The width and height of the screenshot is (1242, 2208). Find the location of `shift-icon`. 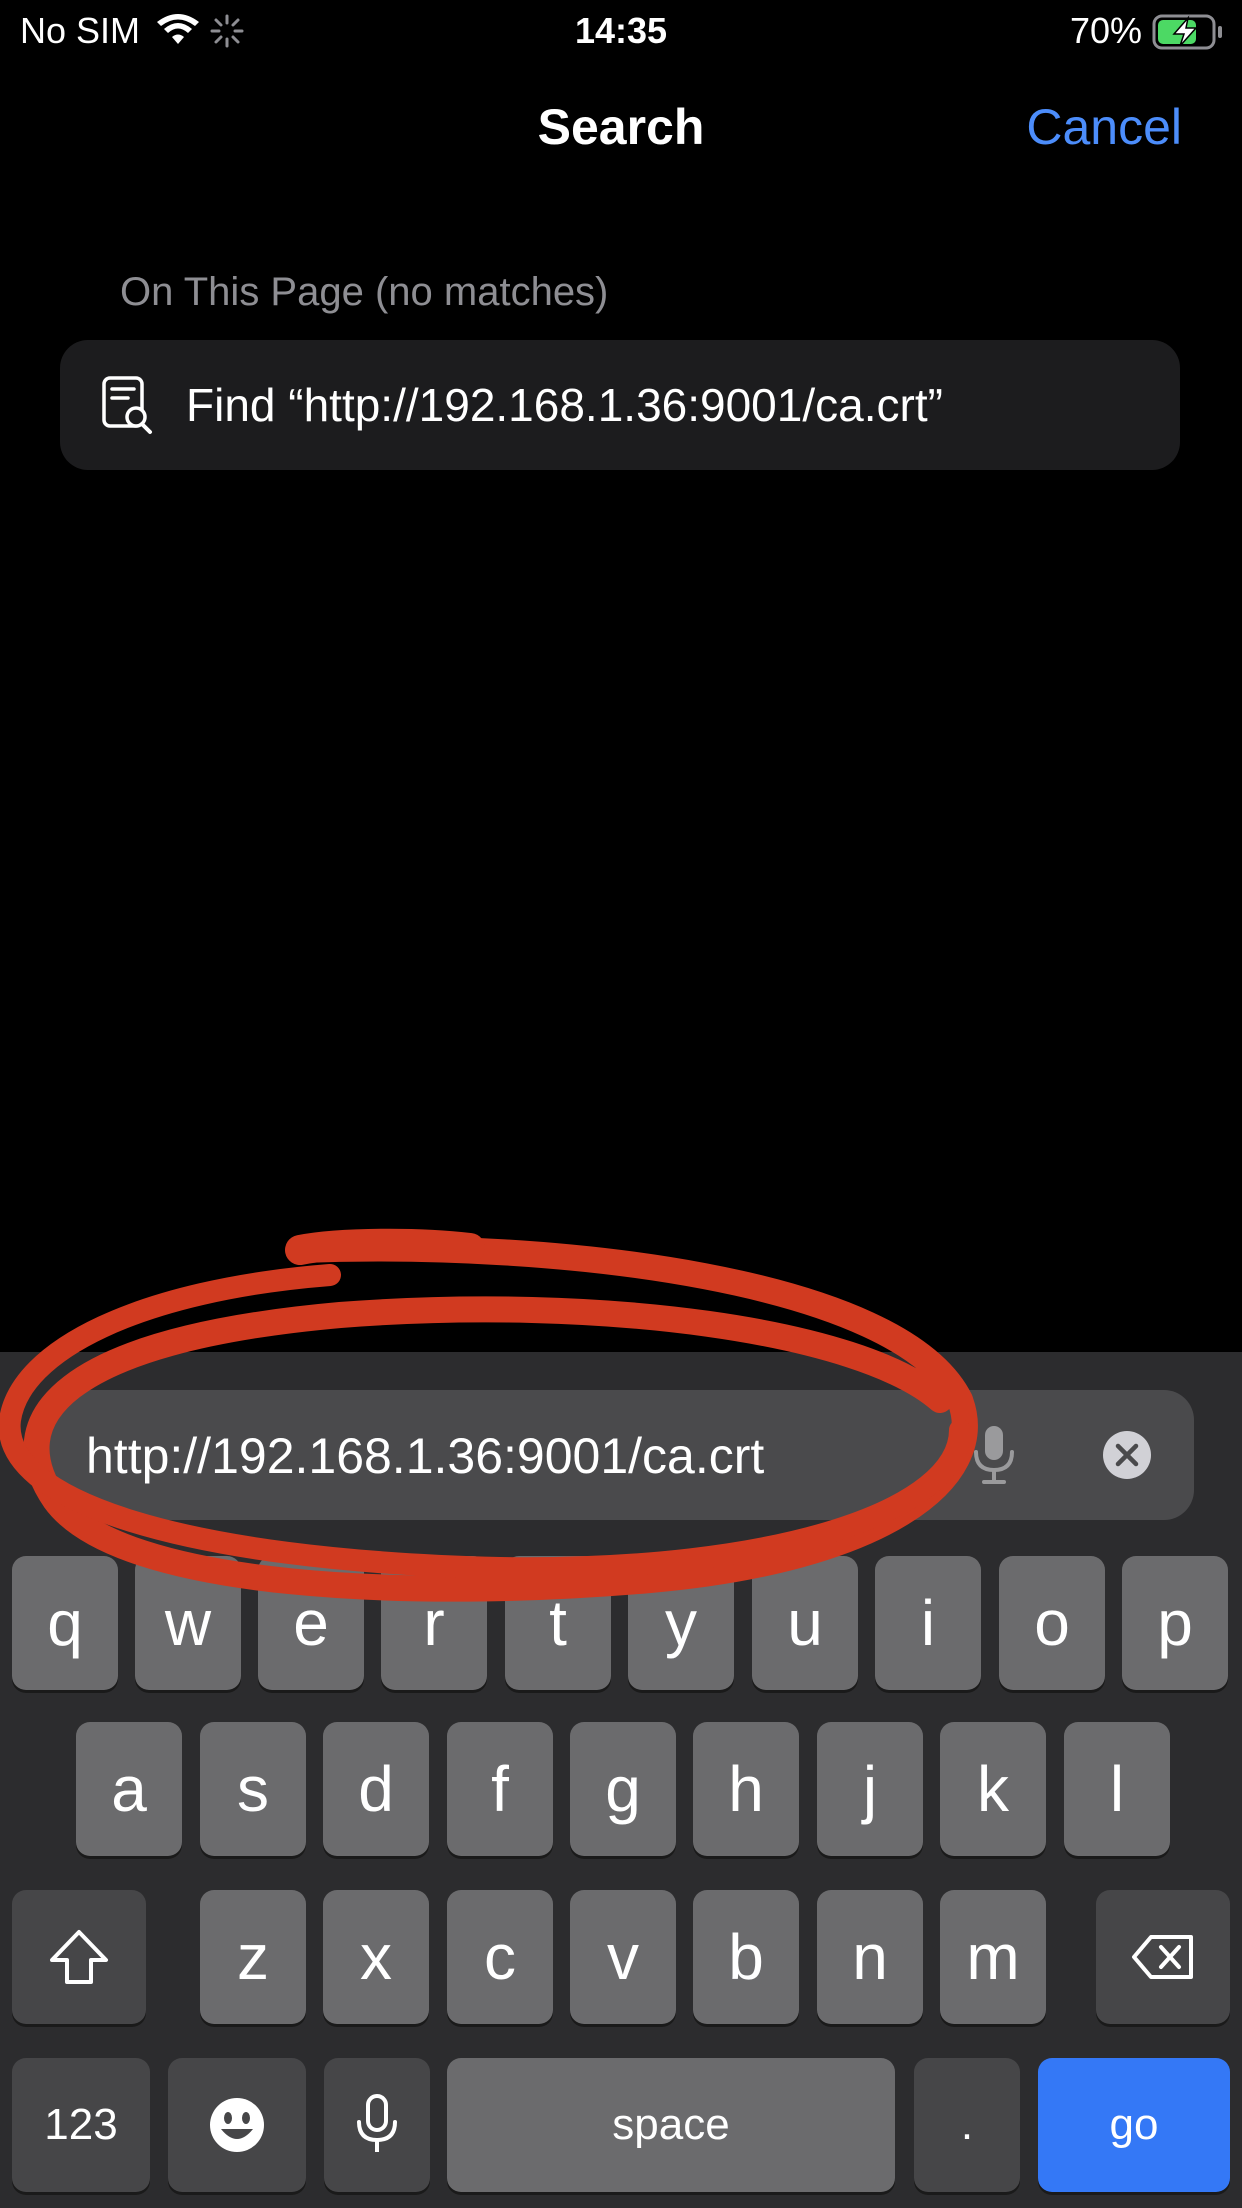

shift-icon is located at coordinates (79, 1957).